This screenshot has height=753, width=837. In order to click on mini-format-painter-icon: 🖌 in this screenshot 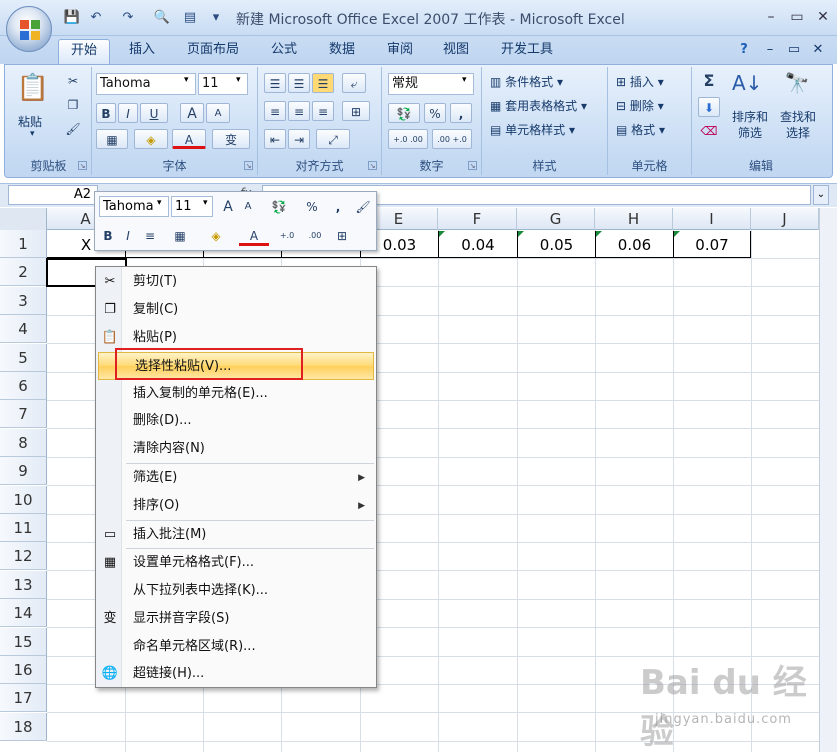, I will do `click(363, 207)`.